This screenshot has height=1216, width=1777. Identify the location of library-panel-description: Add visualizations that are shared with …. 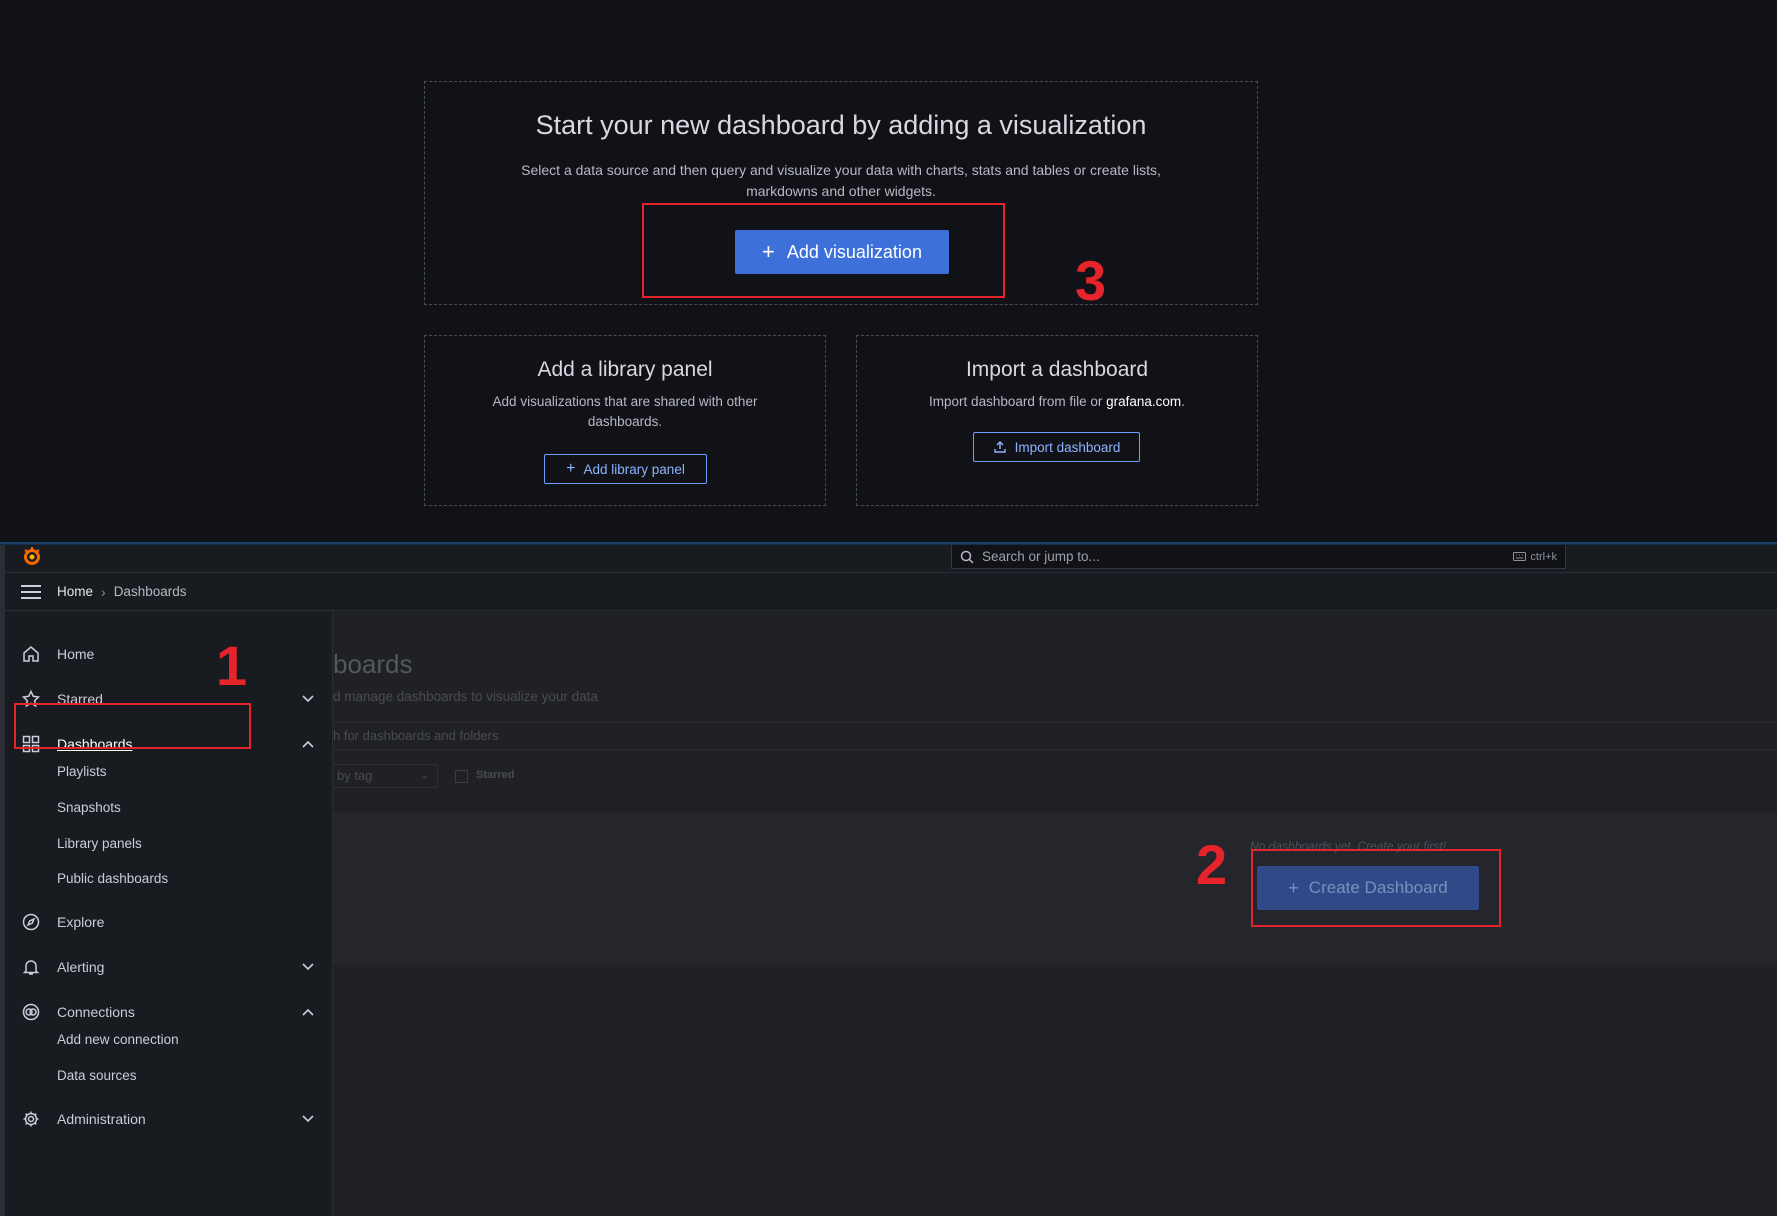
(625, 411).